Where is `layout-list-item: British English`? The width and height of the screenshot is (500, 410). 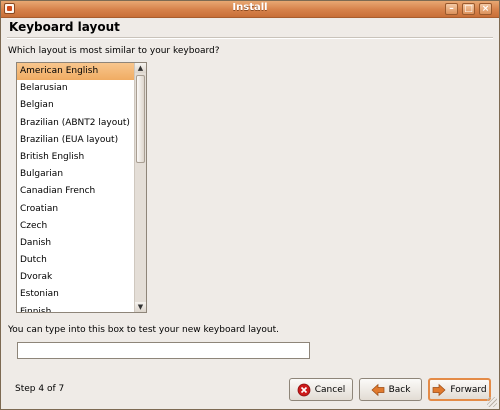 layout-list-item: British English is located at coordinates (75, 157).